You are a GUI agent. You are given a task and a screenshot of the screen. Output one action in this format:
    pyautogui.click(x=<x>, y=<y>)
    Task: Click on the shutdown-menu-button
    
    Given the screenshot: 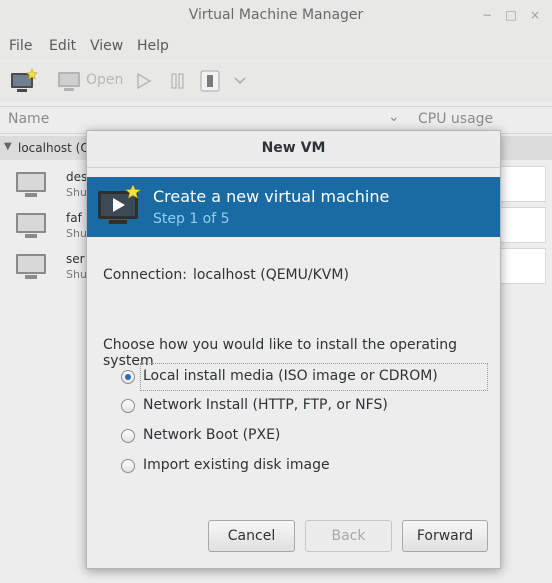 What is the action you would take?
    pyautogui.click(x=240, y=81)
    